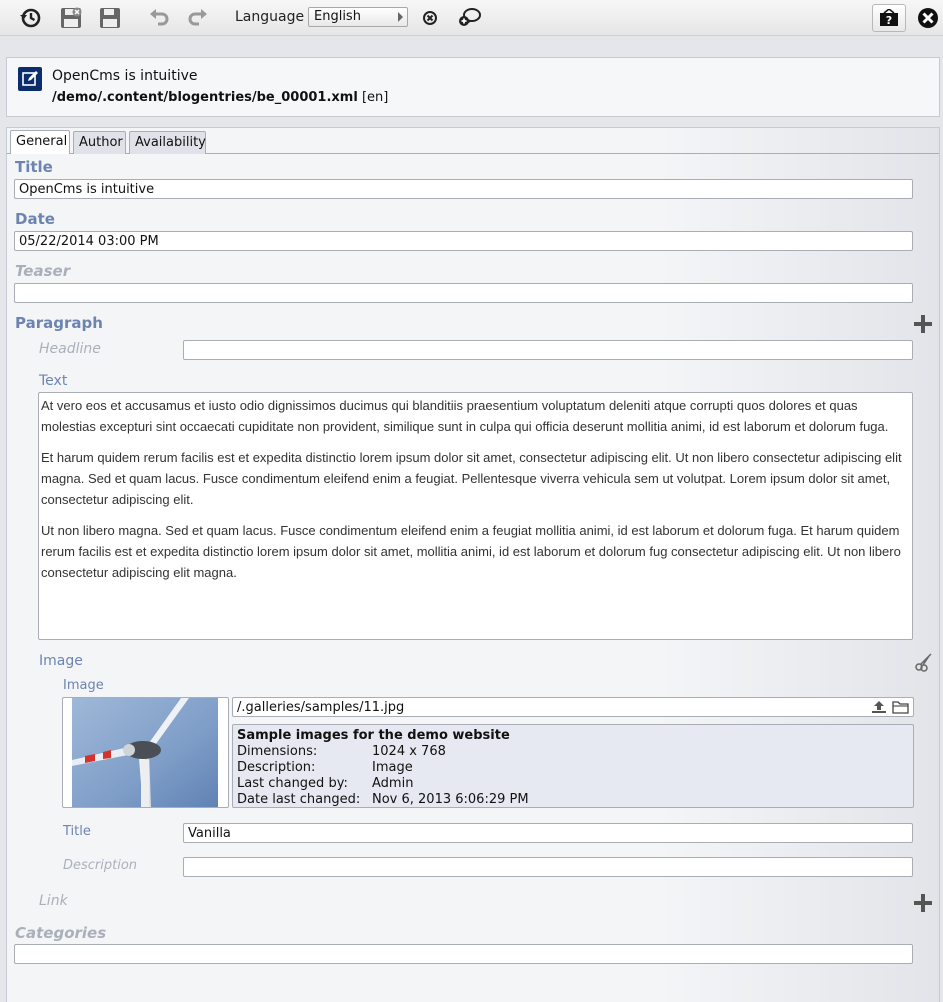 This screenshot has width=943, height=1002. I want to click on paragraph-label: Paragraph, so click(59, 323).